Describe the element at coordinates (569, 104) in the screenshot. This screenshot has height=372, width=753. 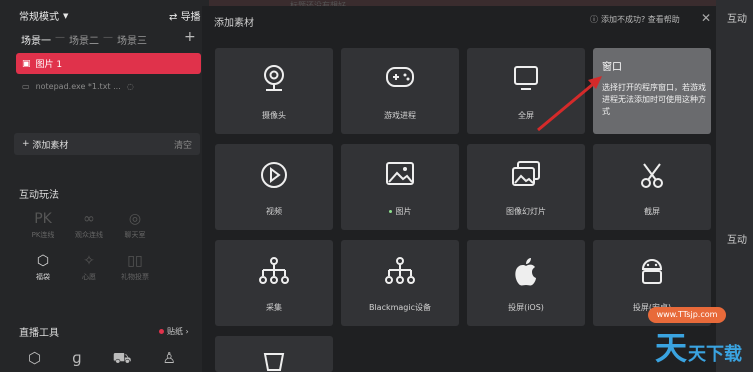
I see `annotation-arrow` at that location.